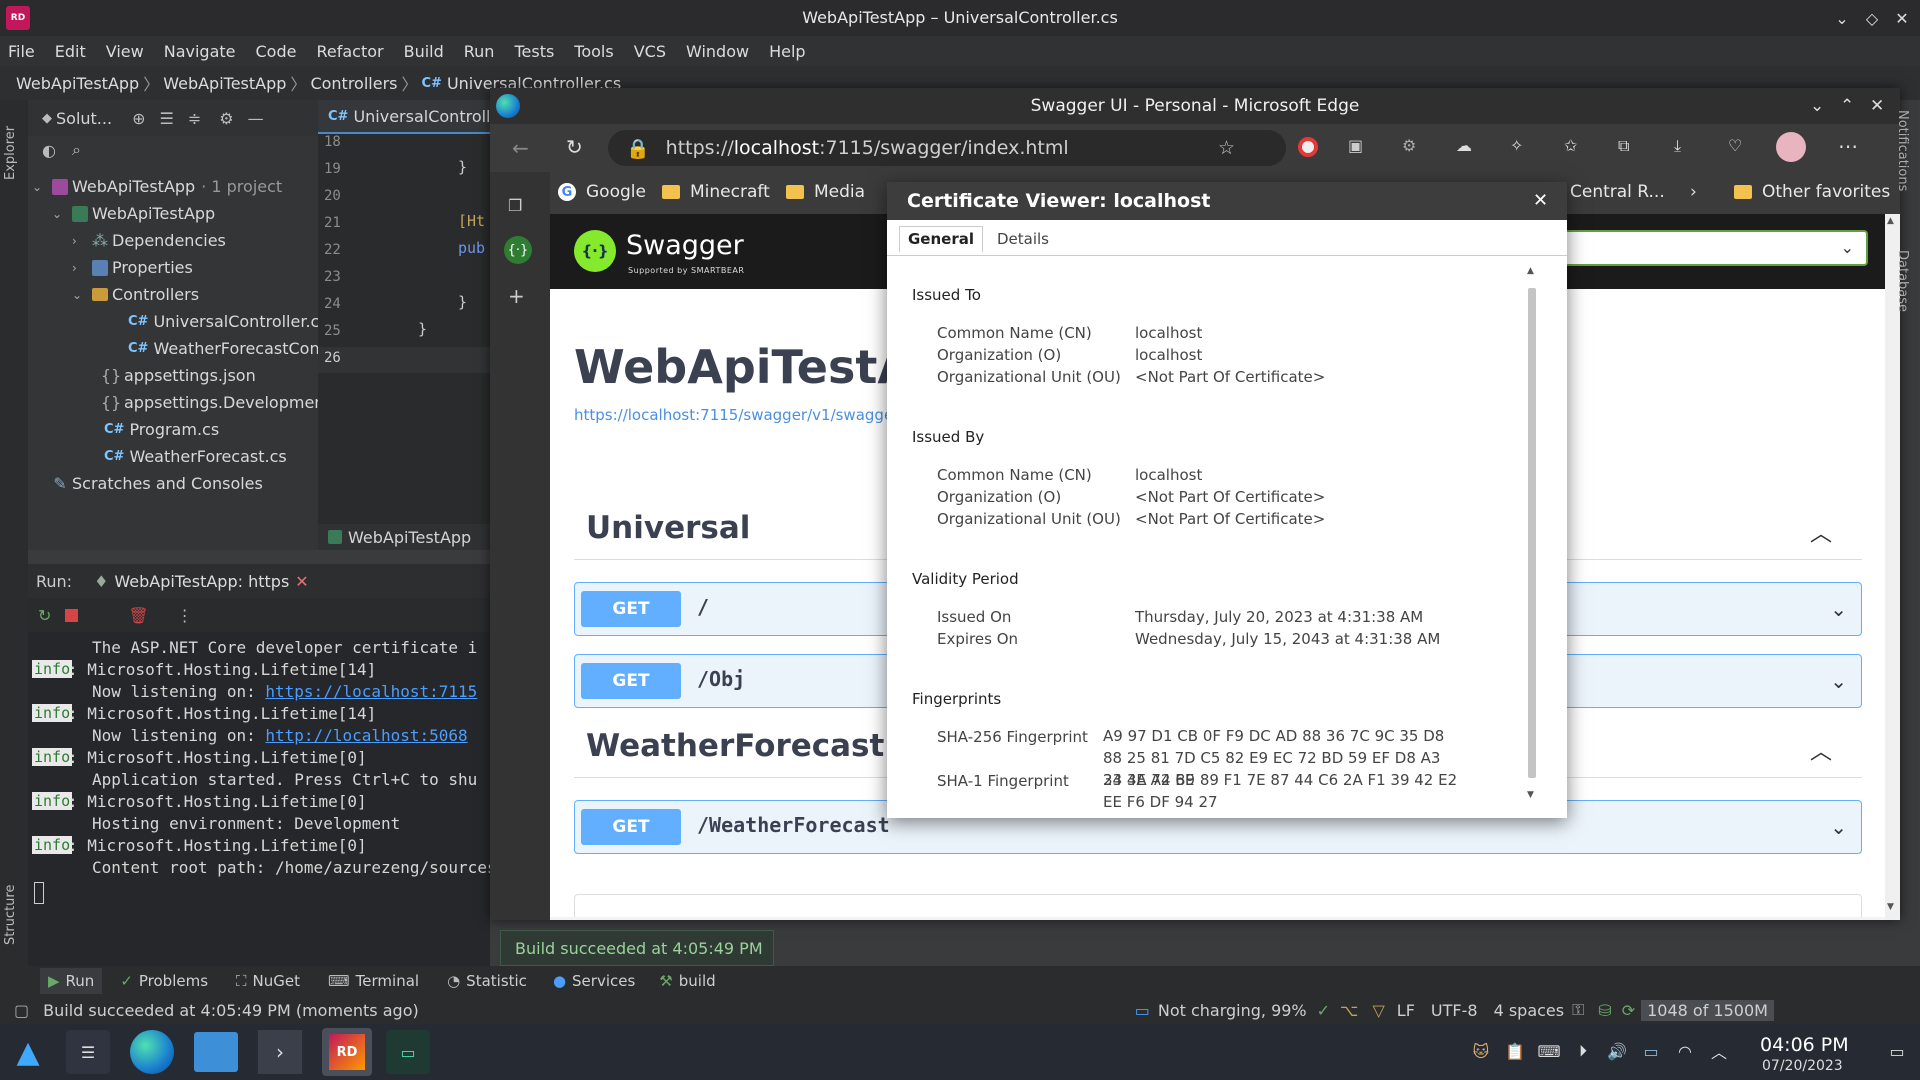 The image size is (1920, 1080). What do you see at coordinates (138, 118) in the screenshot?
I see `locate-icon: ⊕` at bounding box center [138, 118].